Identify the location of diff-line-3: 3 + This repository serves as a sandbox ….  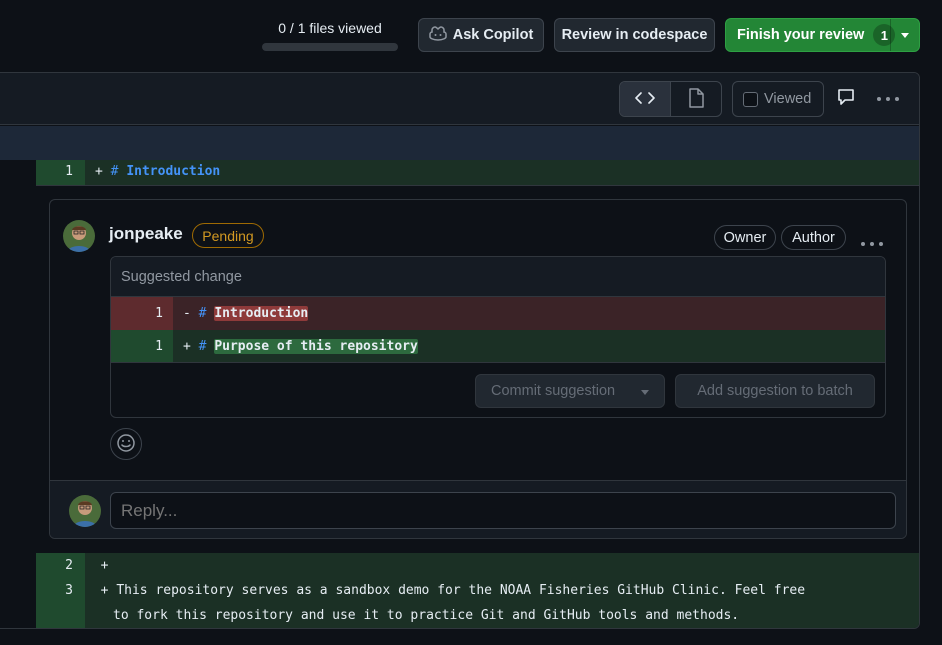
(420, 590).